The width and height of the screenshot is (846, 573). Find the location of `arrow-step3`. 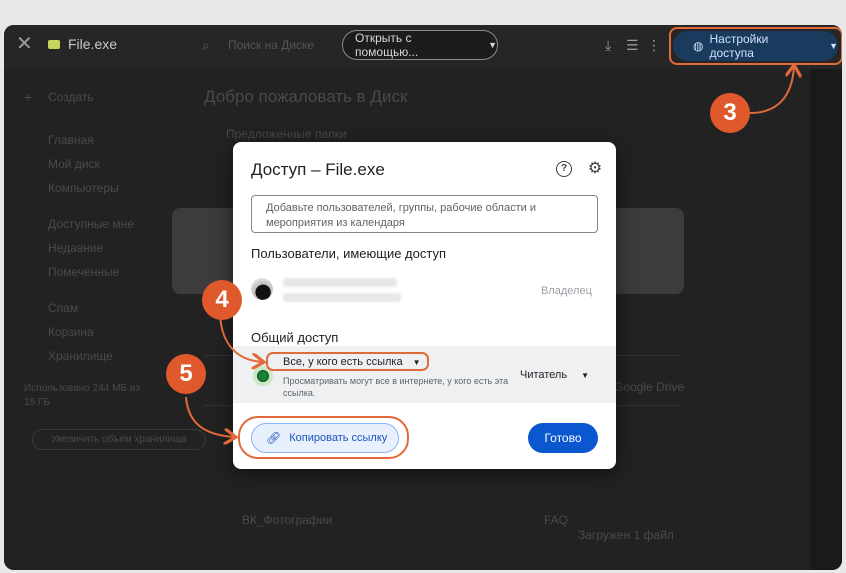

arrow-step3 is located at coordinates (771, 90).